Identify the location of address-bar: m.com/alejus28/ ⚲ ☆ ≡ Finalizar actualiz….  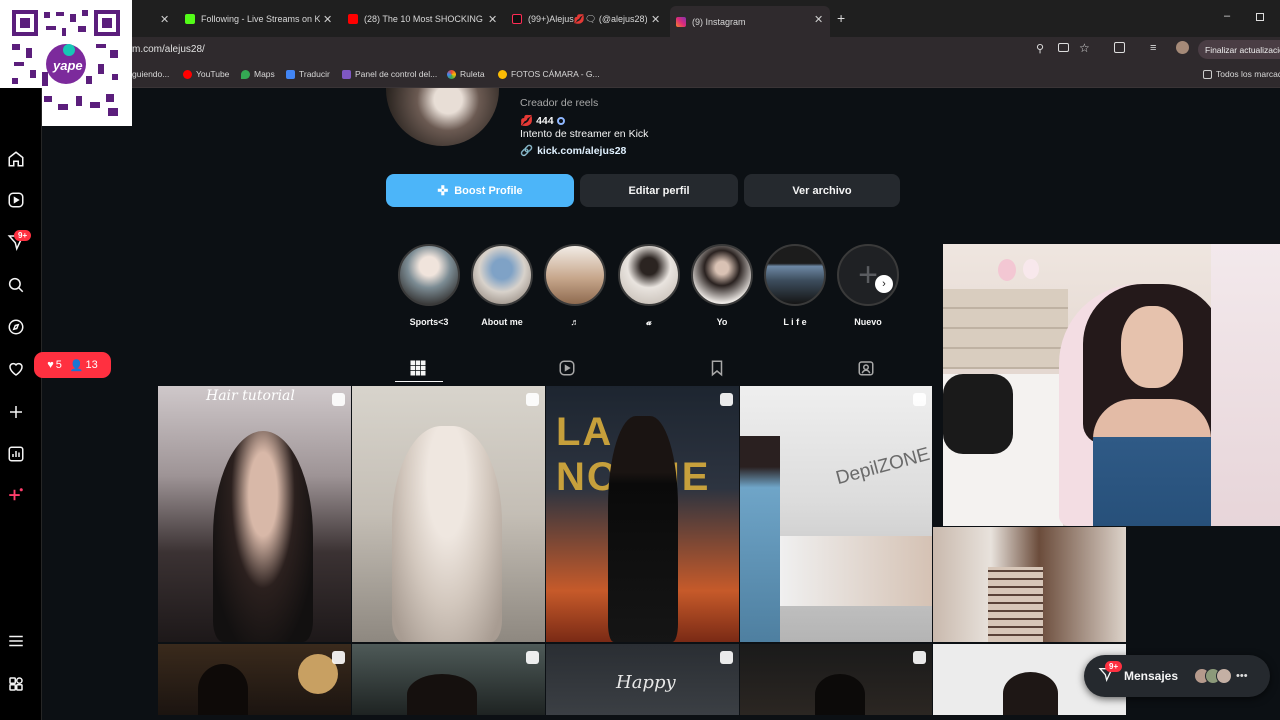
(640, 49).